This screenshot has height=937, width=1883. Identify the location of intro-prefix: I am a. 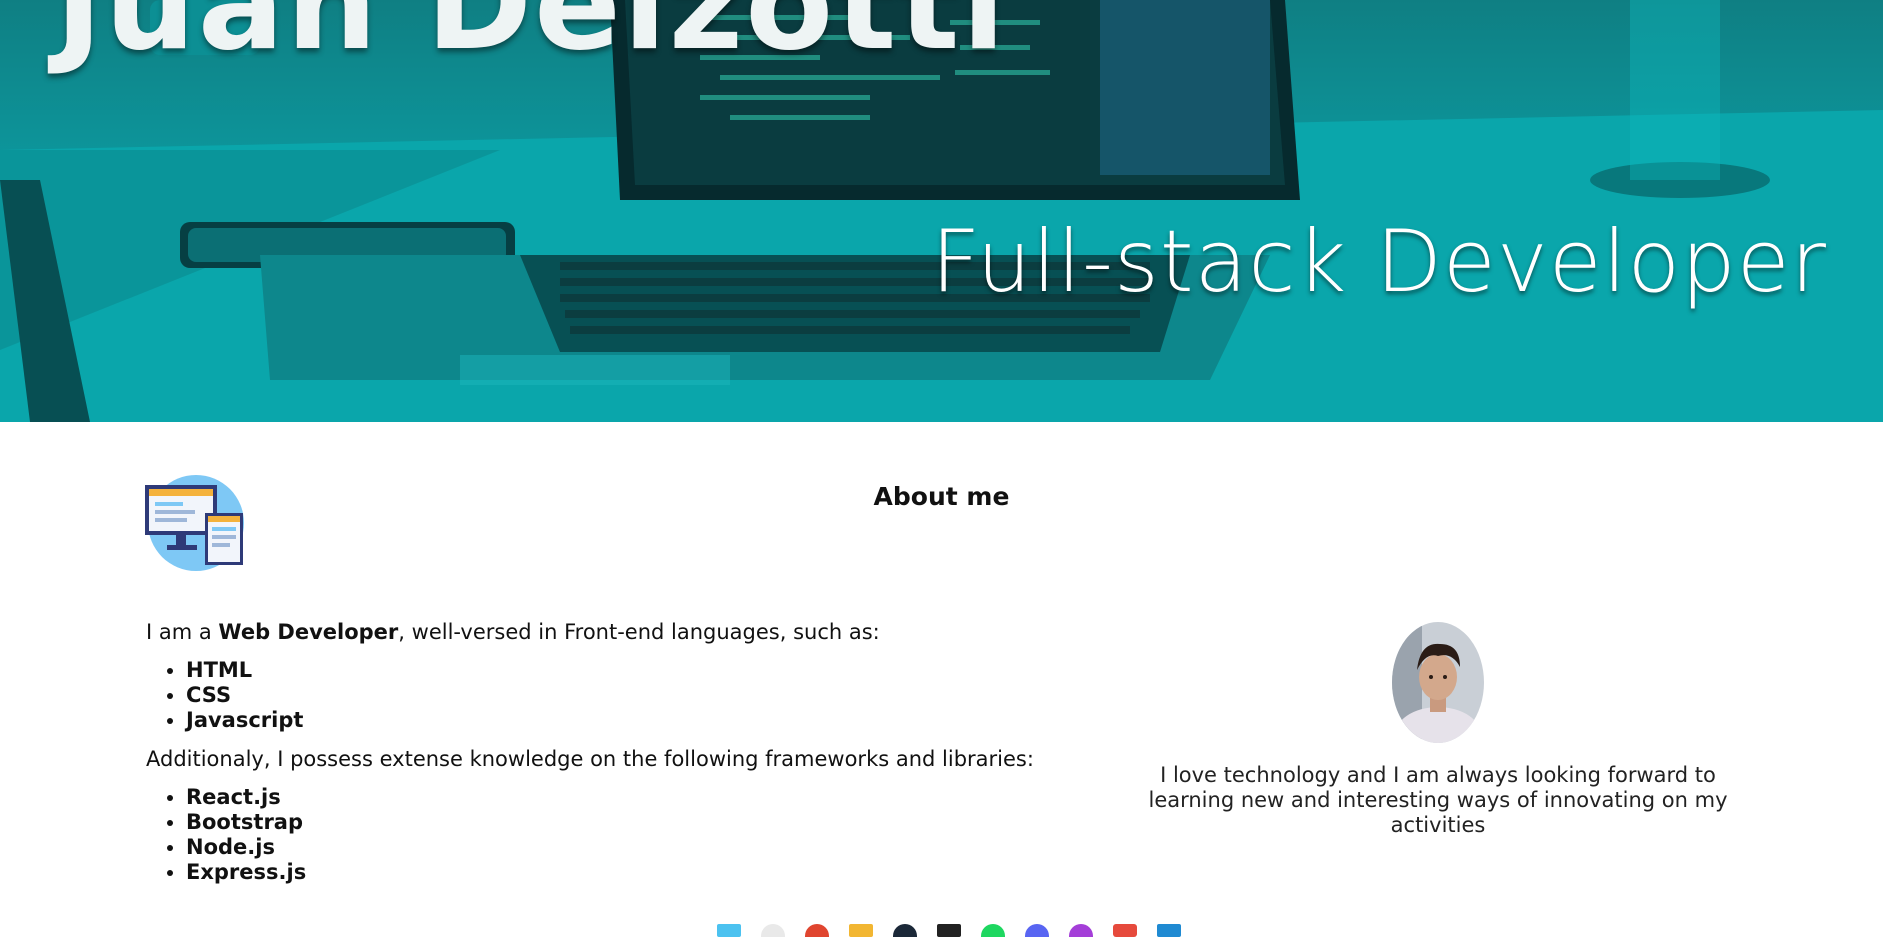
(182, 632).